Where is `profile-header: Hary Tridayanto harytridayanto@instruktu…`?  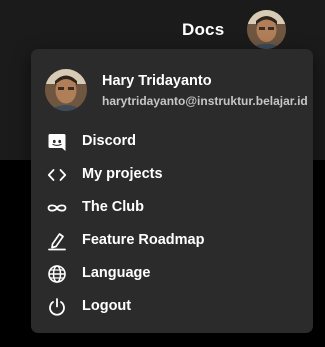 profile-header: Hary Tridayanto harytridayanto@instruktu… is located at coordinates (176, 91).